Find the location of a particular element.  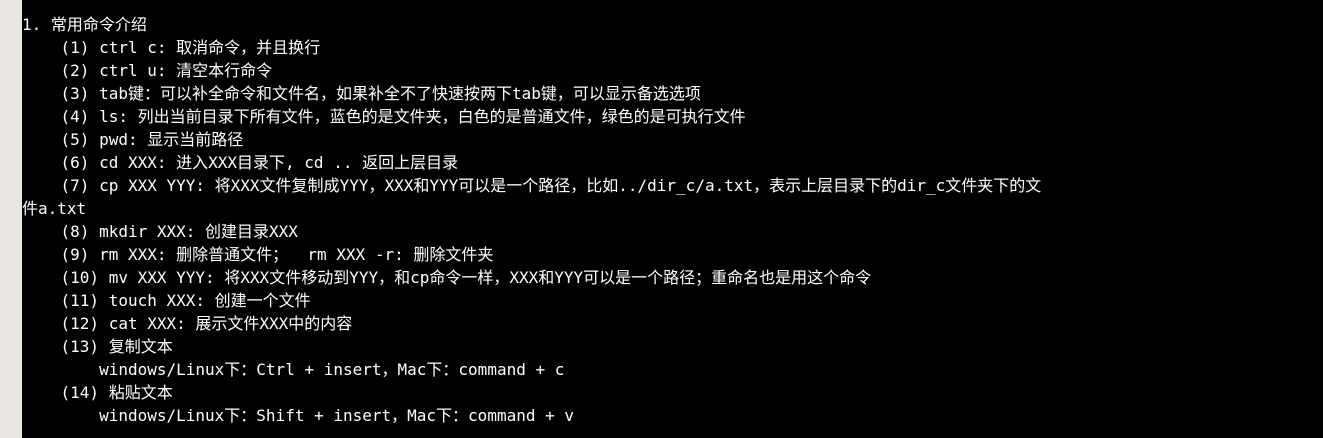

terminal-line-touch: (11) touch XXX: 创建一个文件 is located at coordinates (166, 300).